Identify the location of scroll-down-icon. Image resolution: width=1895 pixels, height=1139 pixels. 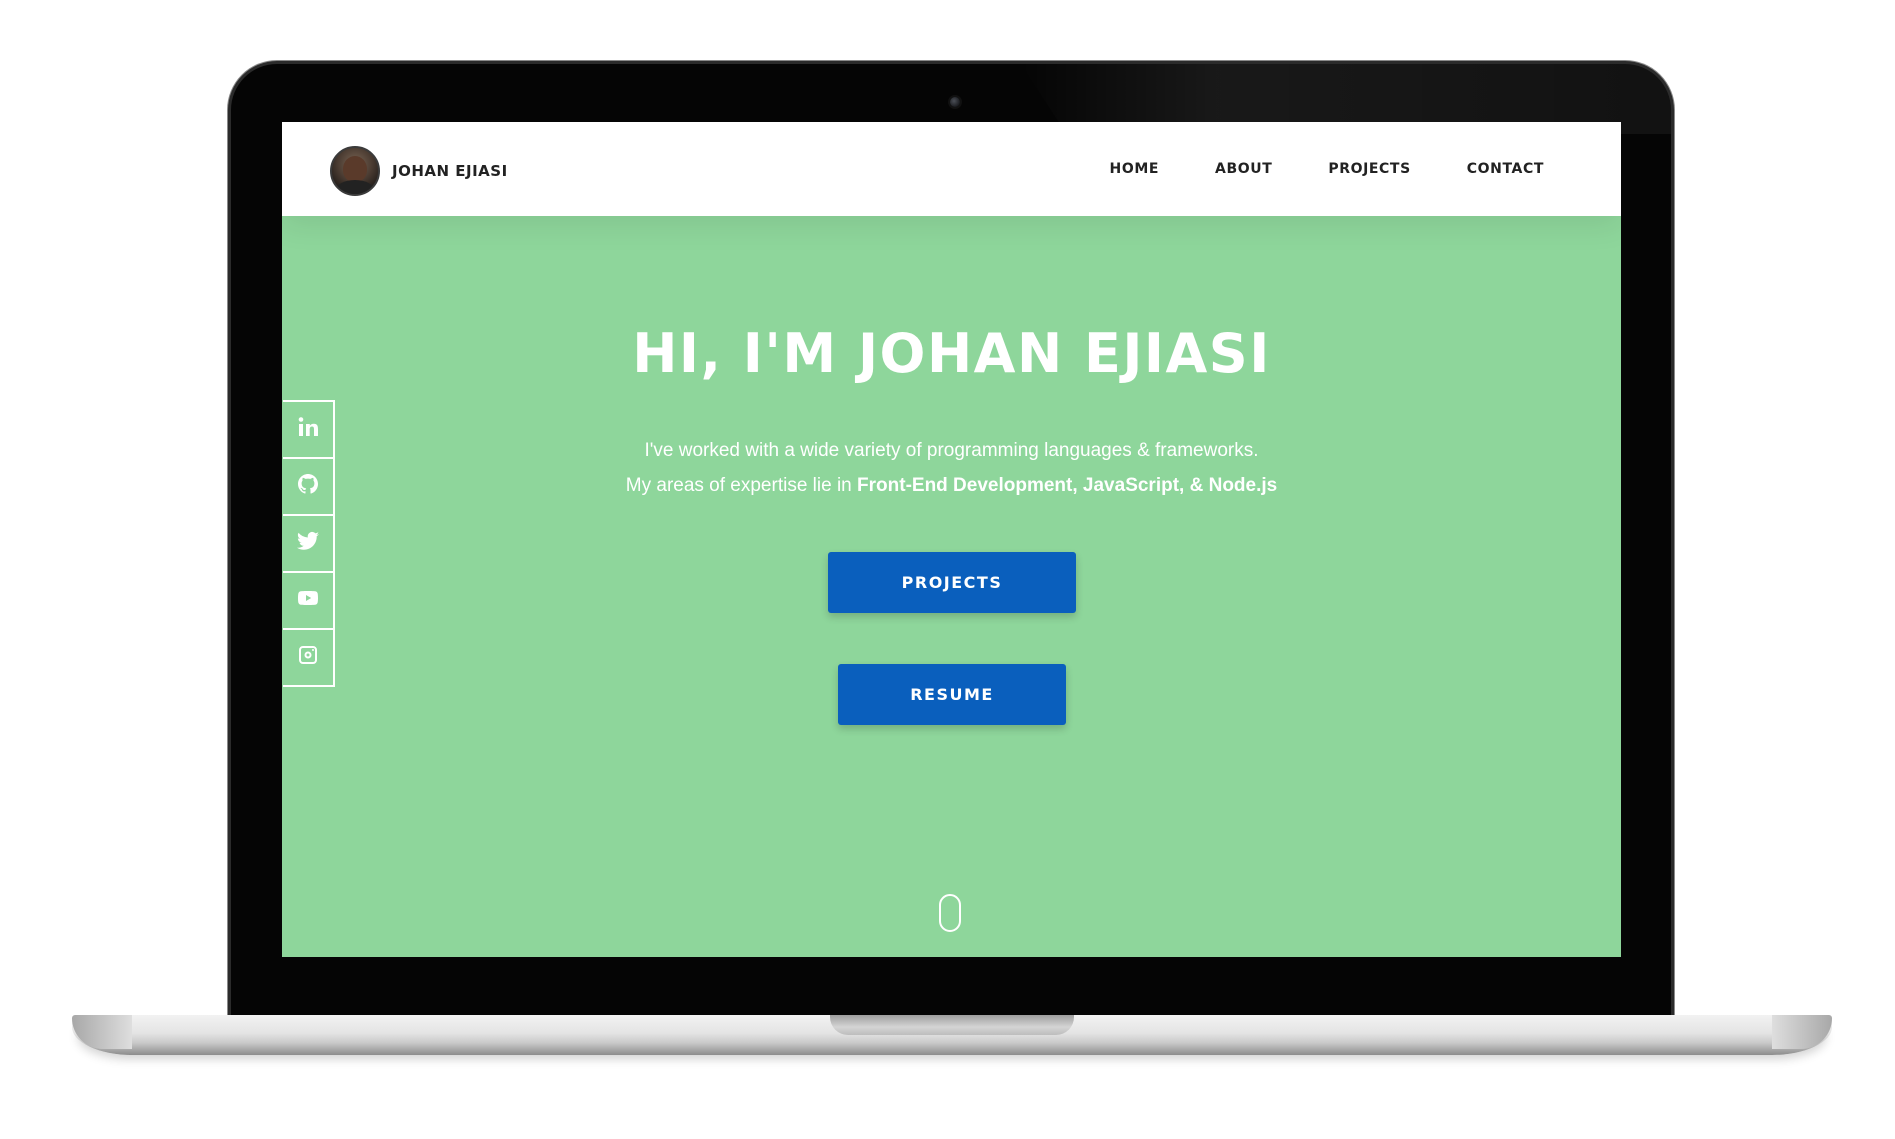
(950, 913).